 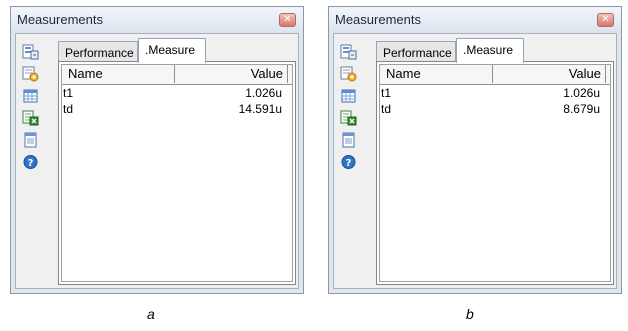 What do you see at coordinates (581, 109) in the screenshot?
I see `row-value: 8.679u` at bounding box center [581, 109].